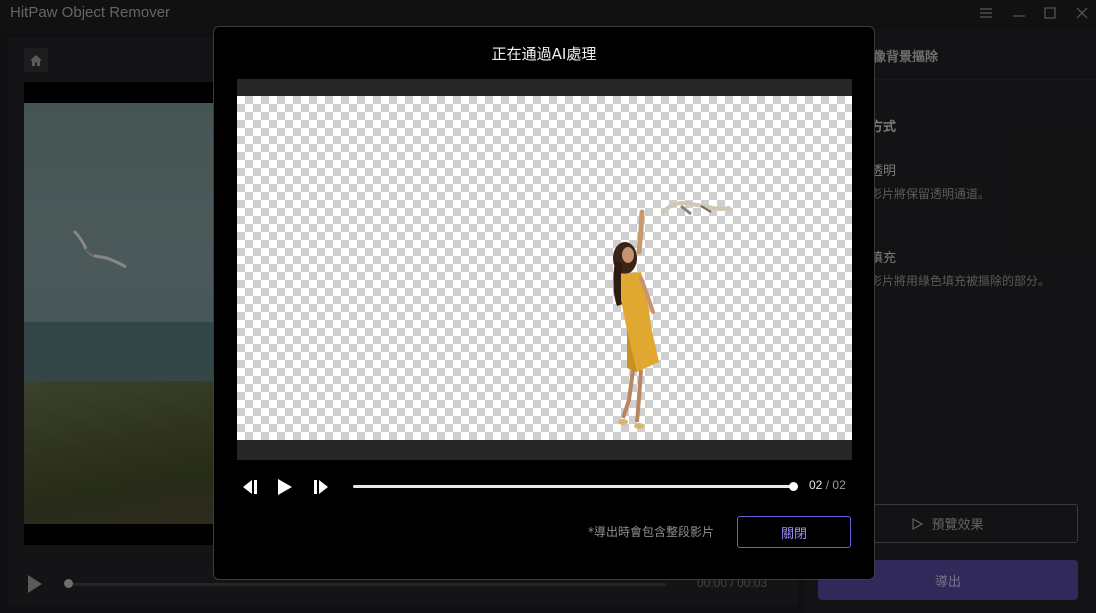  Describe the element at coordinates (636, 319) in the screenshot. I see `subject-cutout-image` at that location.